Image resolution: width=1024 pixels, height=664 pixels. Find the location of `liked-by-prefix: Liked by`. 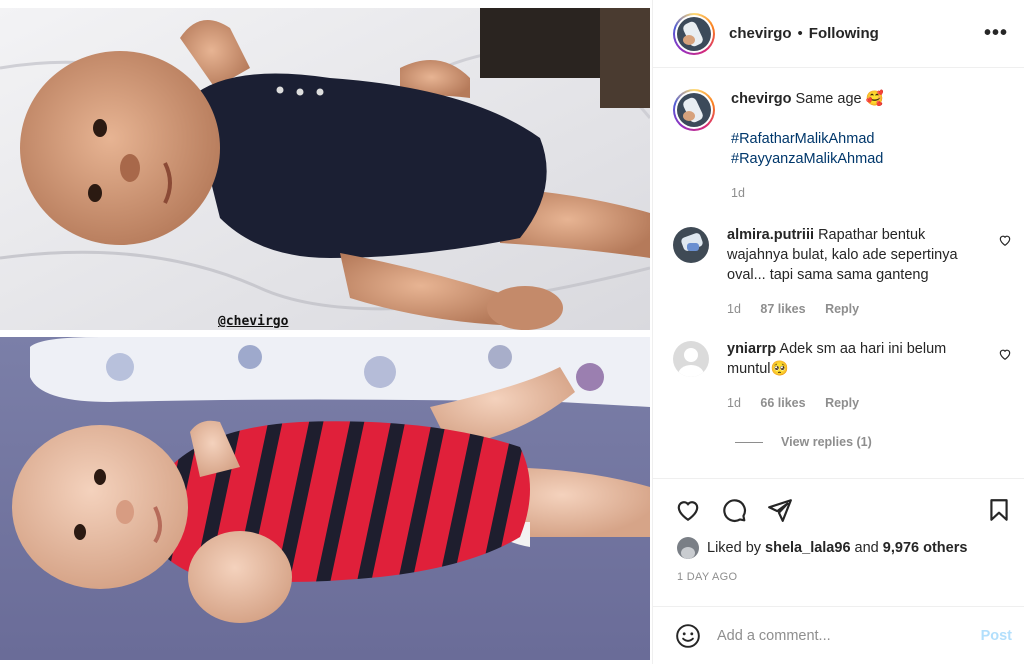

liked-by-prefix: Liked by is located at coordinates (734, 548).